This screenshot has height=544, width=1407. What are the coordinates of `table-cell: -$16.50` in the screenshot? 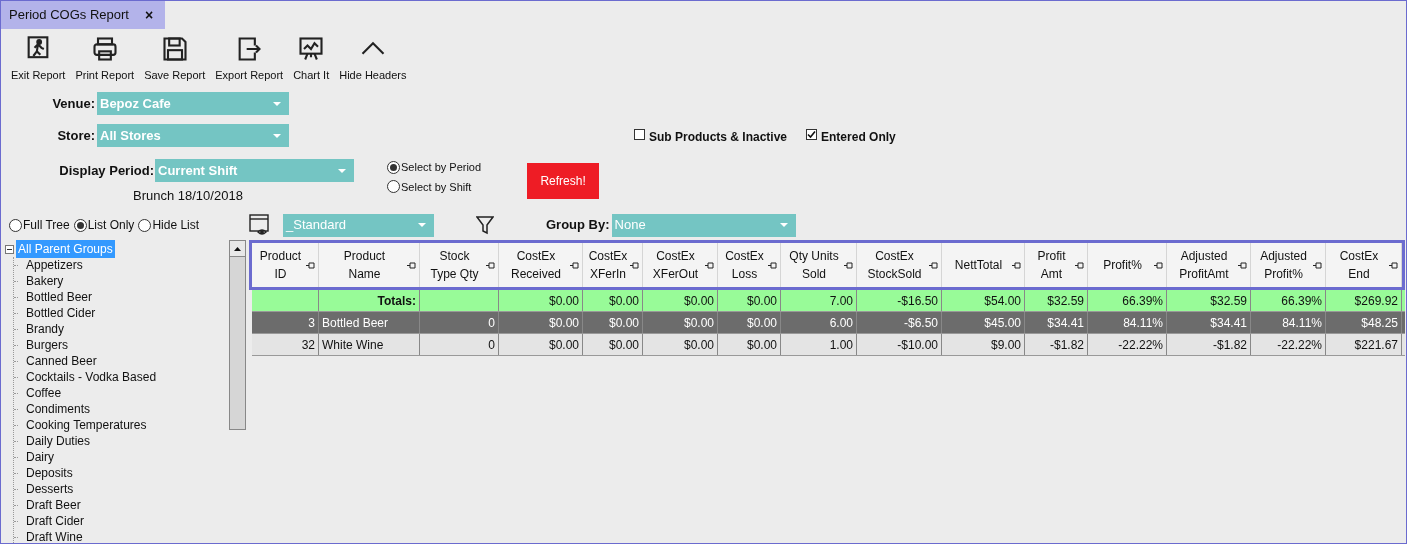 It's located at (899, 300).